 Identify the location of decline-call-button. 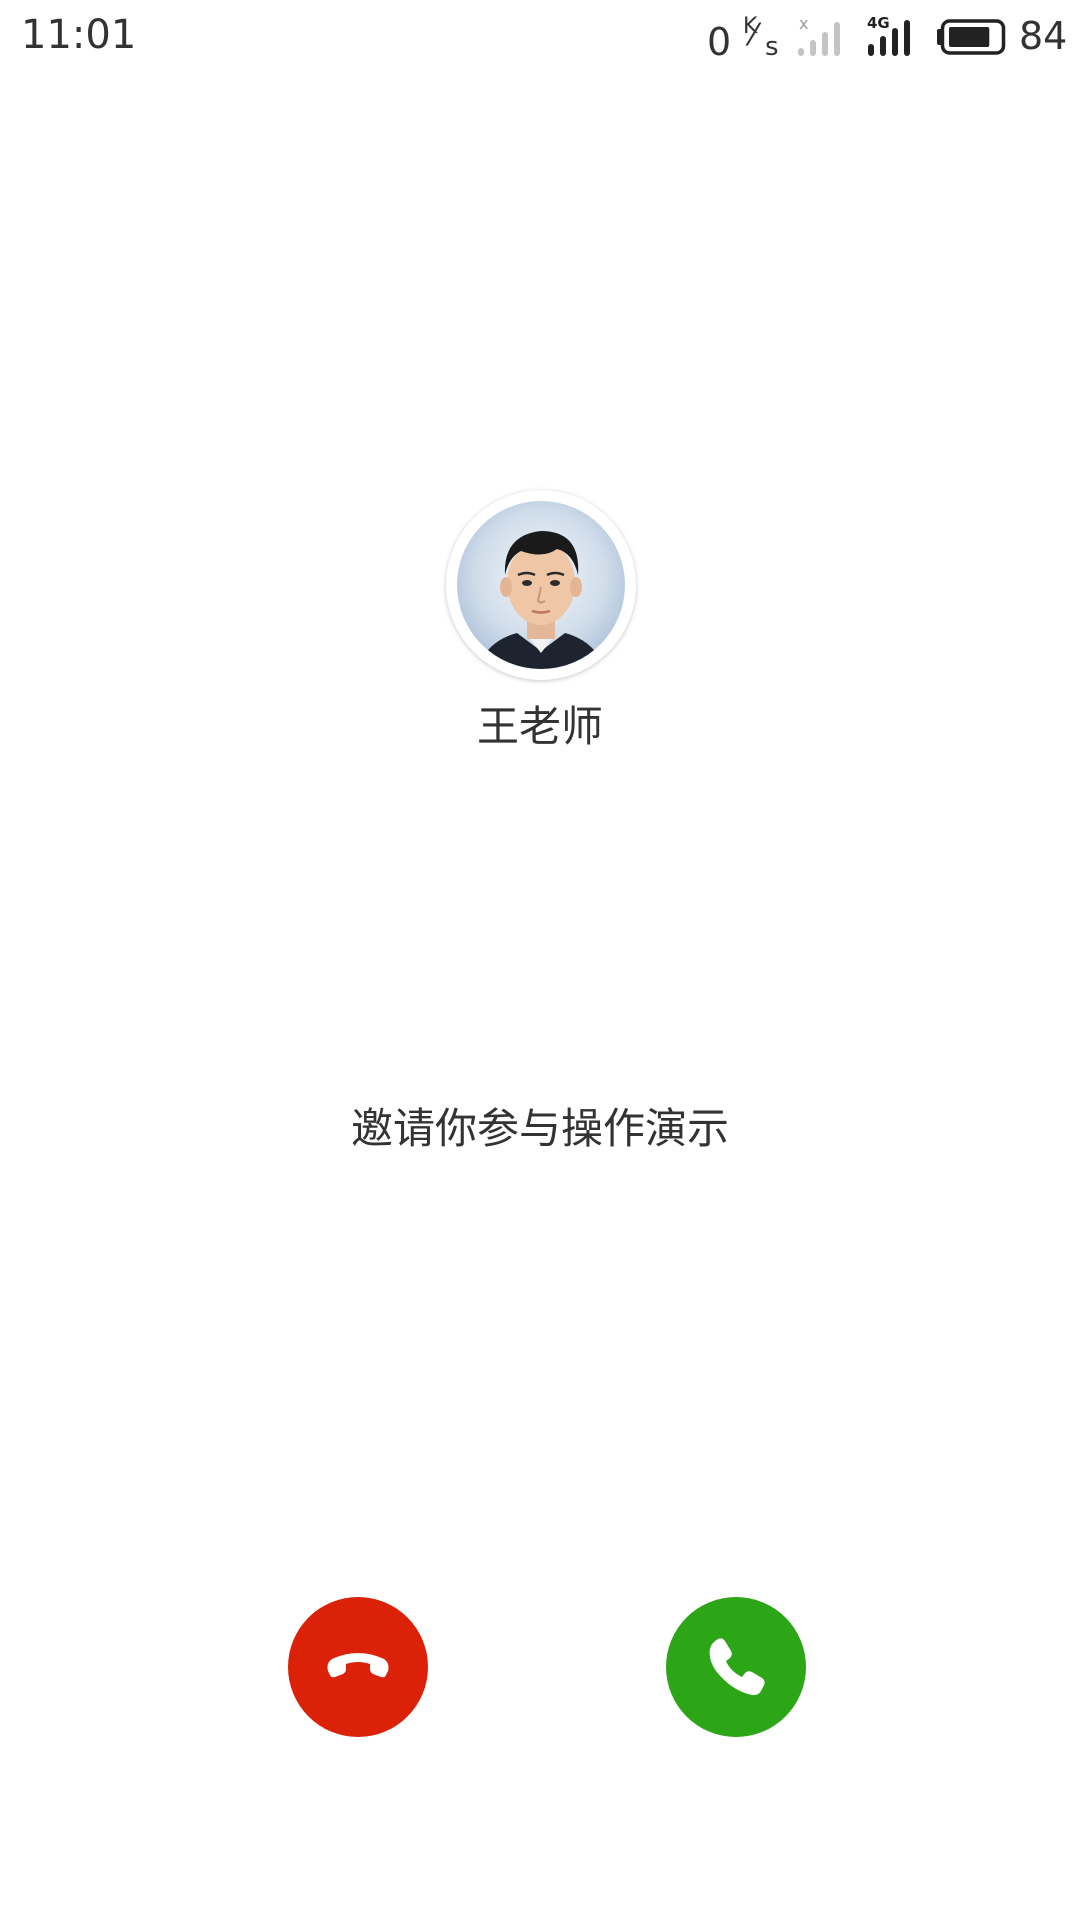
(358, 1667).